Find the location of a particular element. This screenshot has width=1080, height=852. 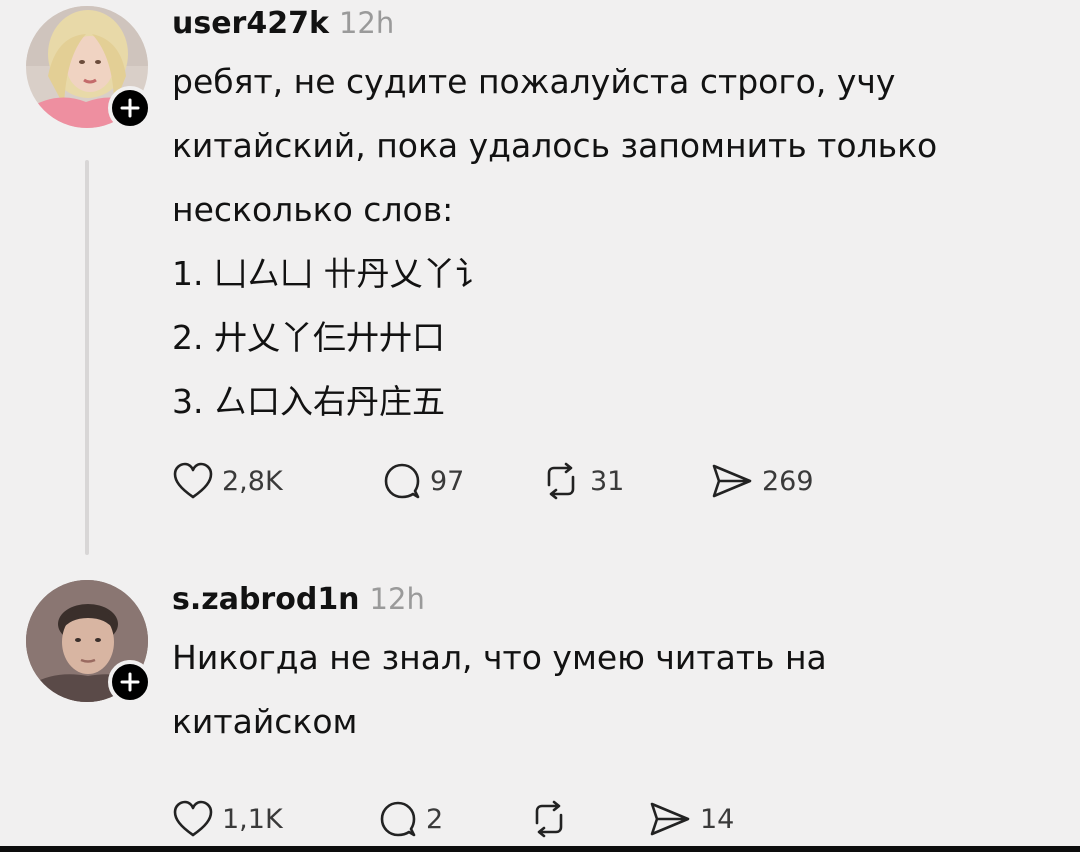

post-text-line: китайском is located at coordinates (265, 721).